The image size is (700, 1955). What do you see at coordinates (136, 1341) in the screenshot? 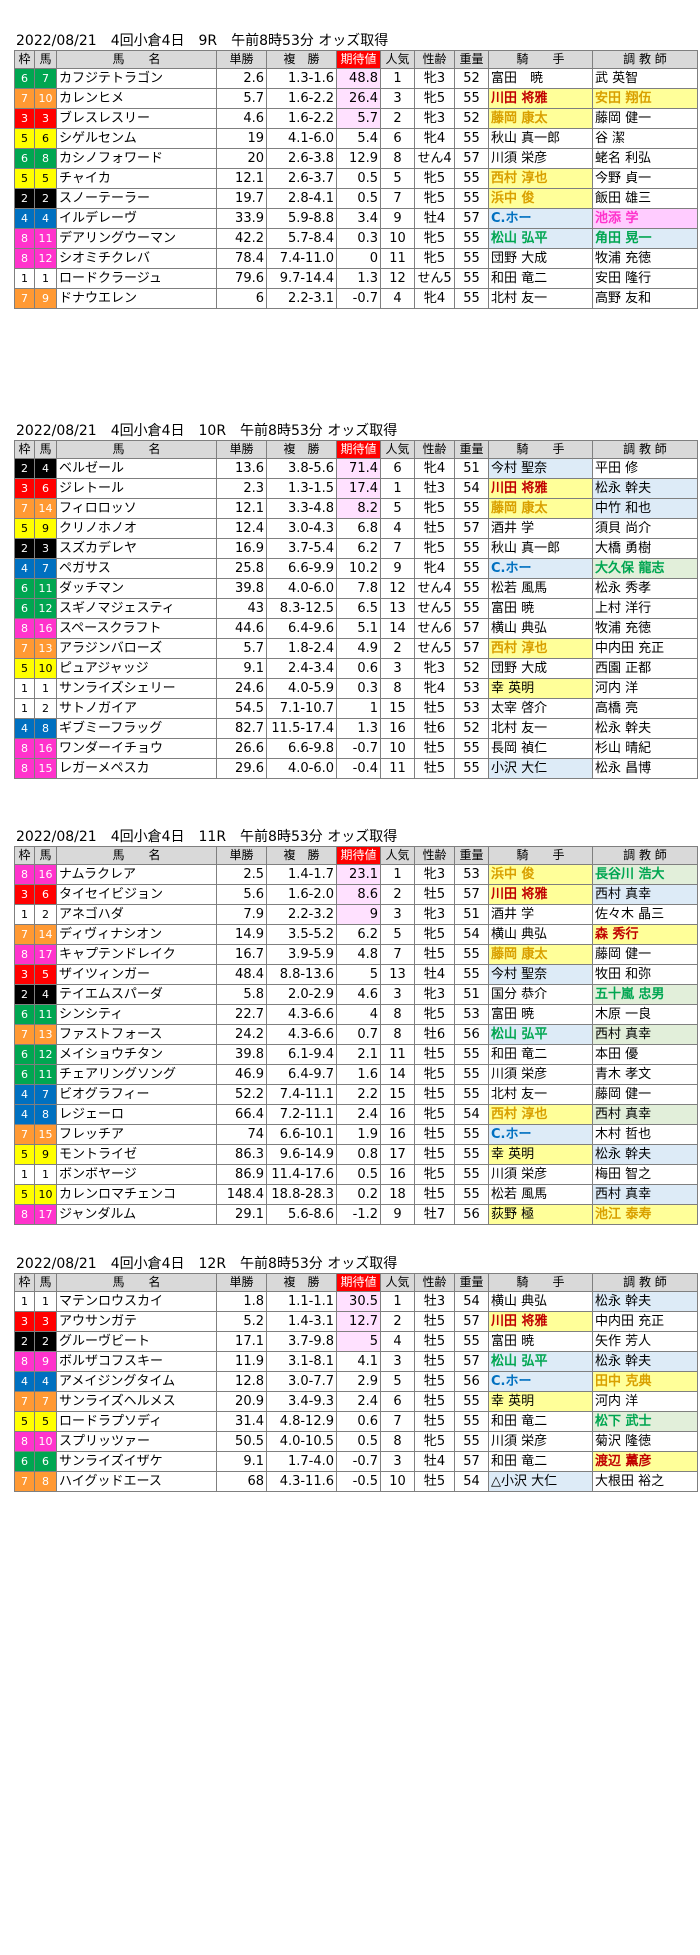
I see `horse-name: グルーヴビート` at bounding box center [136, 1341].